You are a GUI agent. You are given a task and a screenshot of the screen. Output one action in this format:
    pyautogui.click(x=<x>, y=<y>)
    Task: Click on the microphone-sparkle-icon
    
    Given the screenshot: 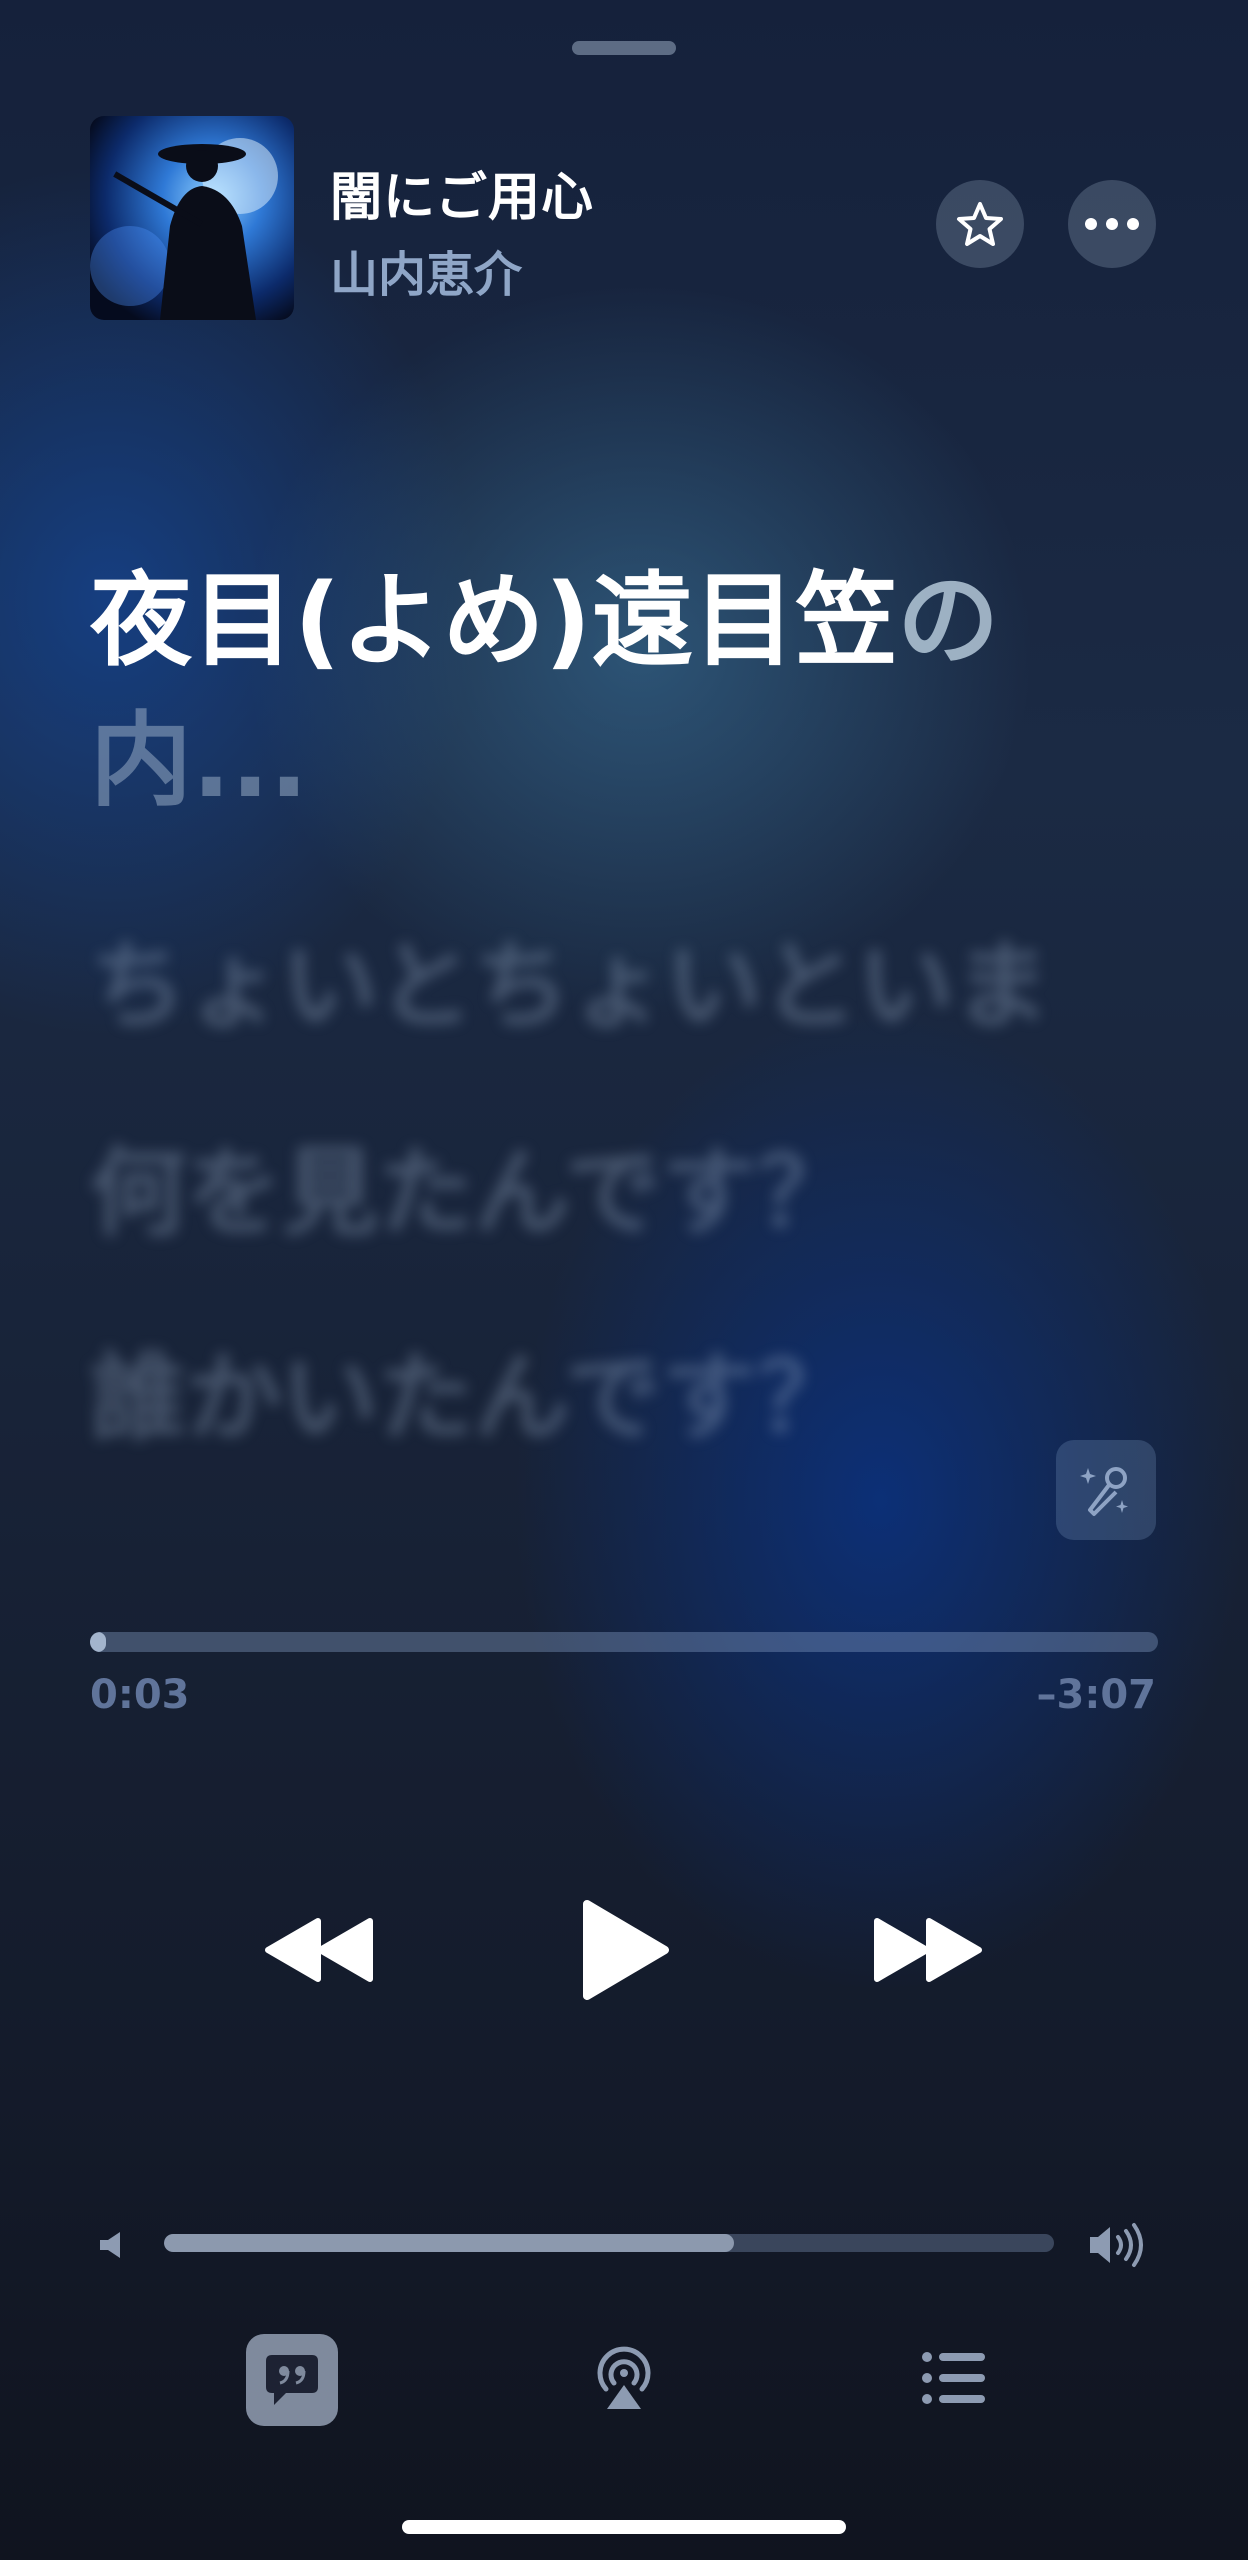 What is the action you would take?
    pyautogui.click(x=1104, y=1491)
    